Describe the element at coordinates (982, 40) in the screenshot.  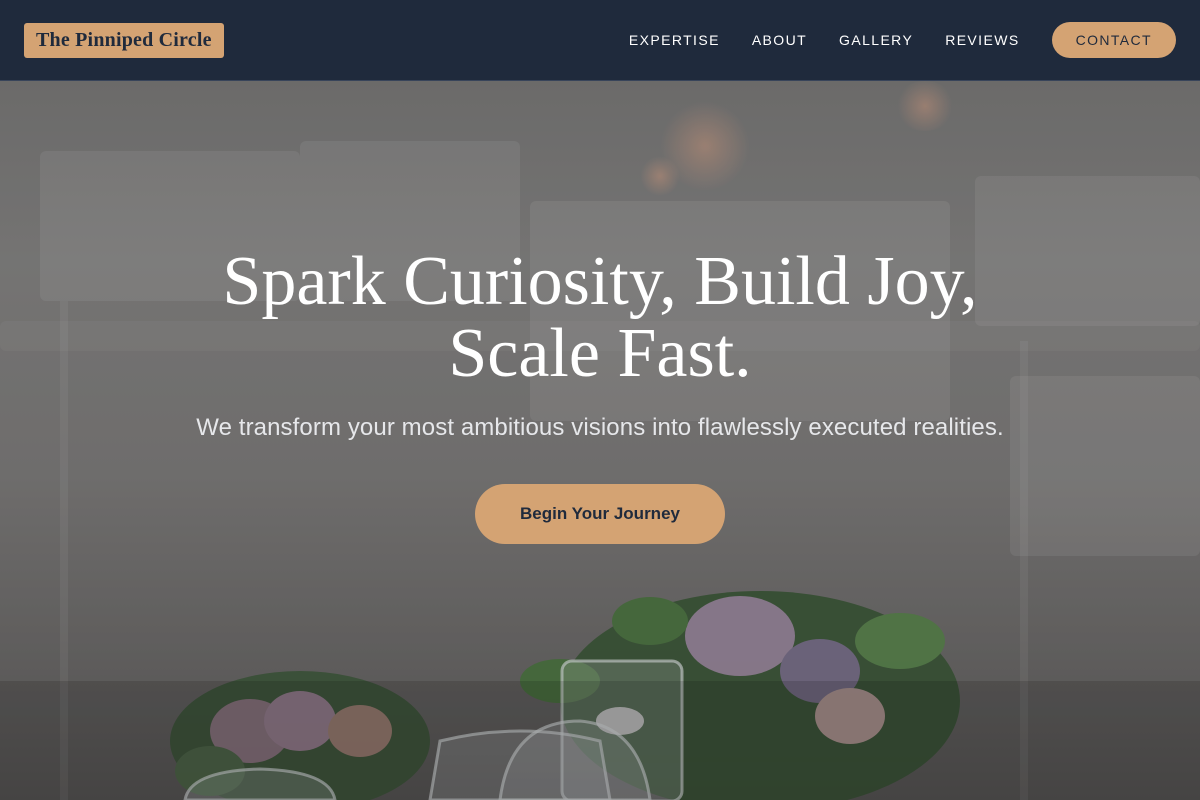
I see `nav-link-reviews: REVIEWS` at that location.